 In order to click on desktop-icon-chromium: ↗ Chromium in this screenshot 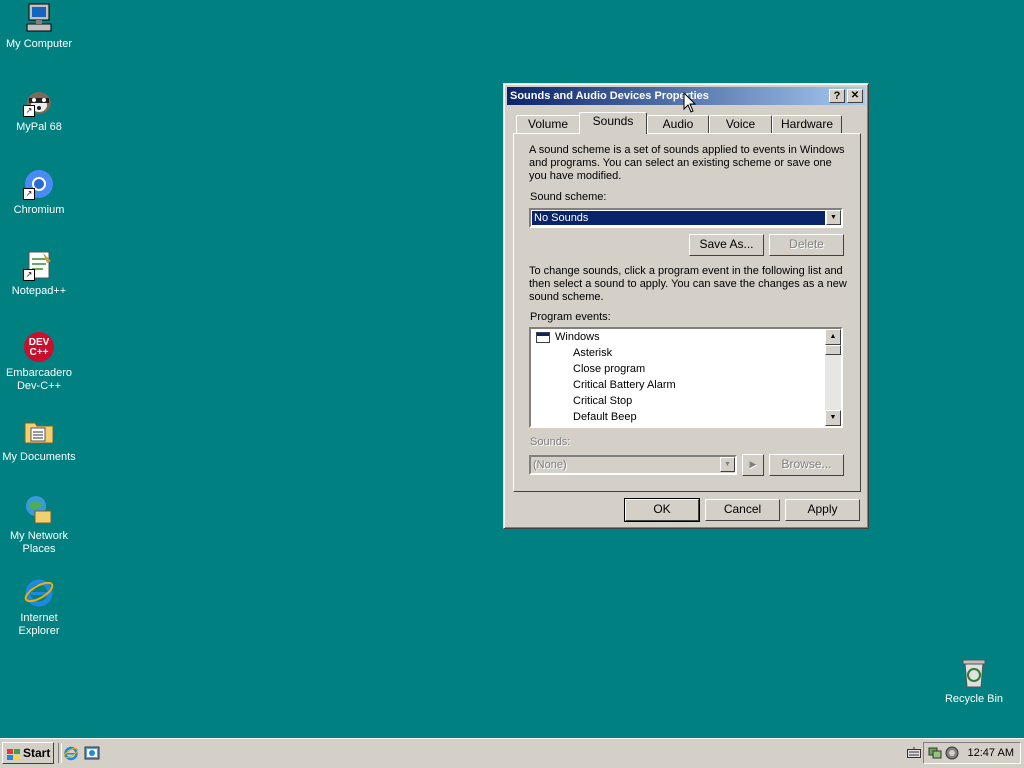, I will do `click(39, 192)`.